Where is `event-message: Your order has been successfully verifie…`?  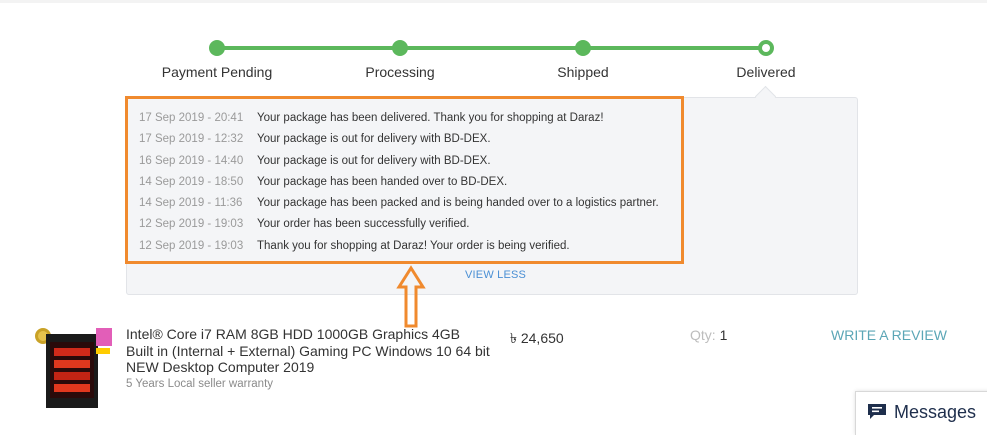 event-message: Your order has been successfully verifie… is located at coordinates (363, 224).